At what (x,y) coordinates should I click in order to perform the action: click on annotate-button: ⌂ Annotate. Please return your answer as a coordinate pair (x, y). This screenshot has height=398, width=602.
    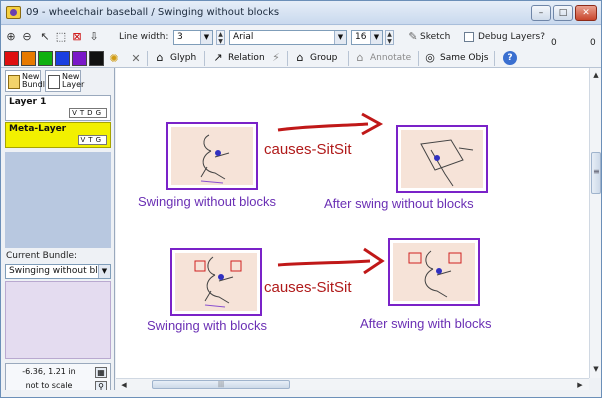
    Looking at the image, I should click on (382, 58).